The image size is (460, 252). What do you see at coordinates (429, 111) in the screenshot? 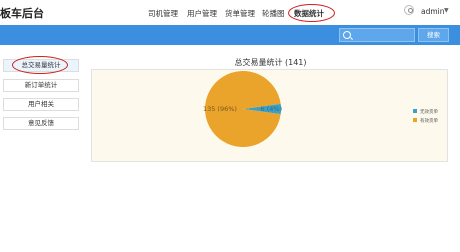
I see `legend-label-0: 无效货单` at bounding box center [429, 111].